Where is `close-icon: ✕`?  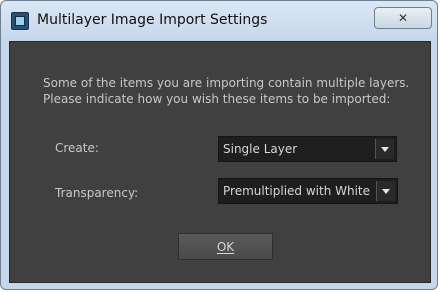
close-icon: ✕ is located at coordinates (403, 18).